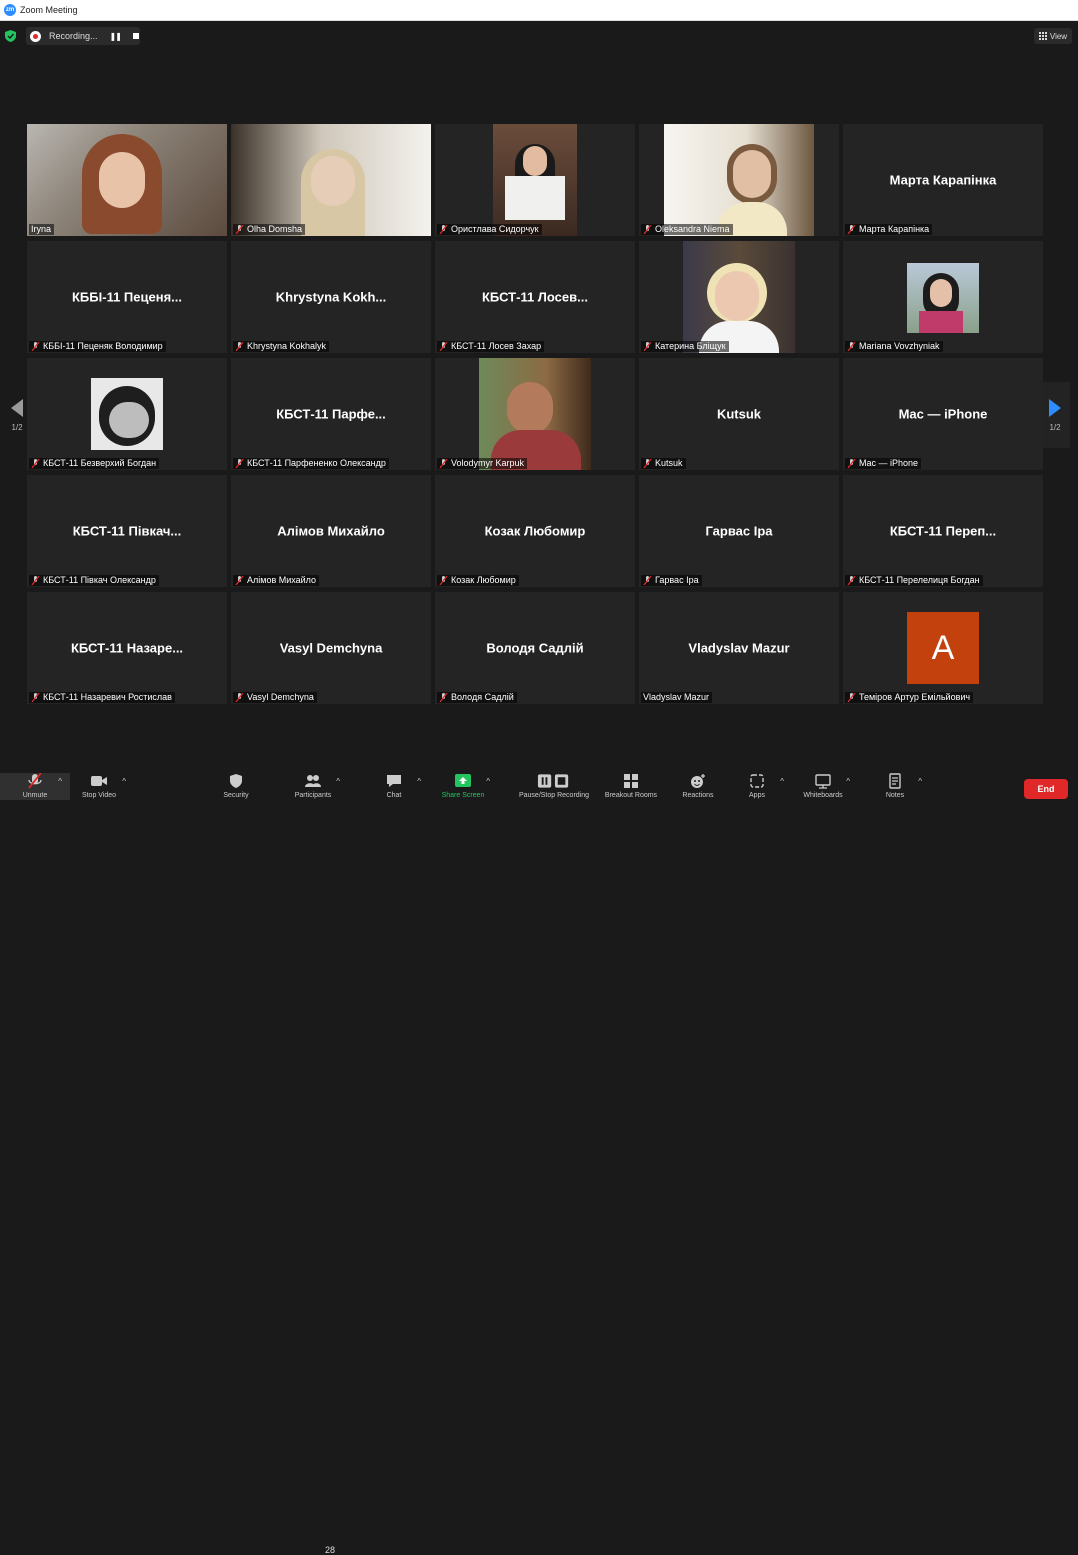 Image resolution: width=1078 pixels, height=1555 pixels. I want to click on whiteboards-options-caret-icon: ^, so click(848, 781).